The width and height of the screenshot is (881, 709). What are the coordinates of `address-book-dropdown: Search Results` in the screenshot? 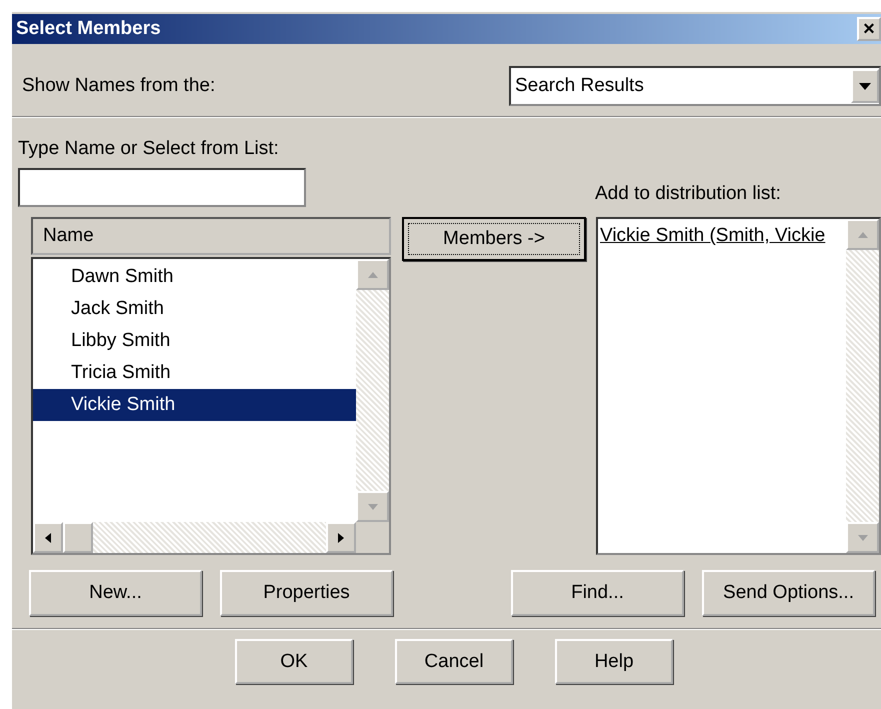 It's located at (695, 86).